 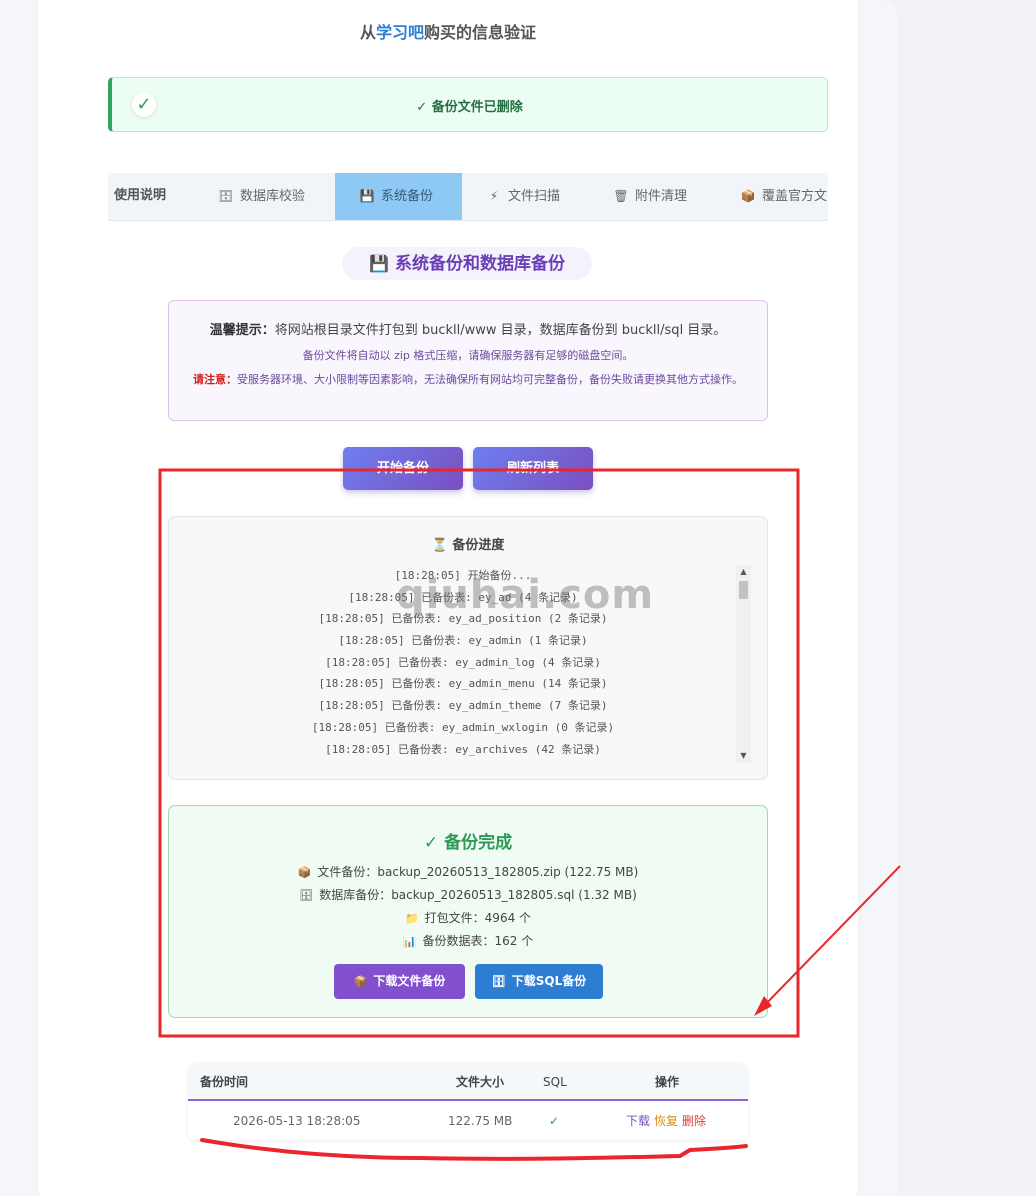 I want to click on tab-system-backup: 💾 系统备份, so click(x=398, y=196).